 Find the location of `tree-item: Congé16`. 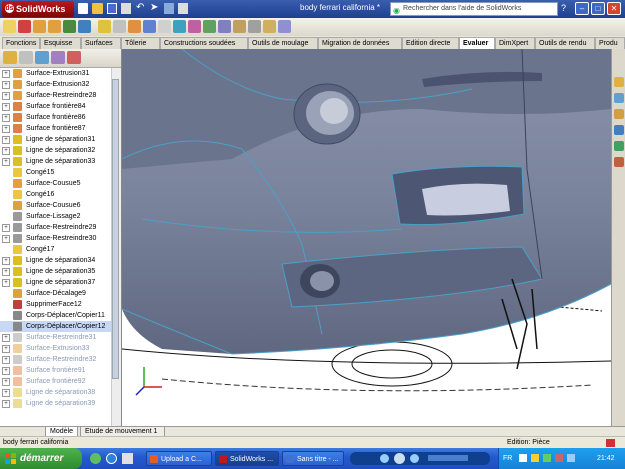

tree-item: Congé16 is located at coordinates (55, 194).